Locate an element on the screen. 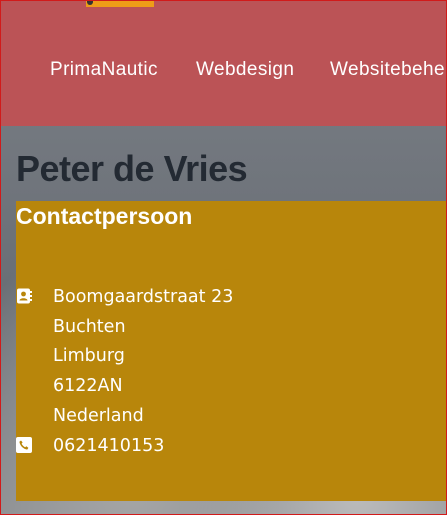 The height and width of the screenshot is (515, 447). contact-role: Contactpersoon is located at coordinates (104, 216).